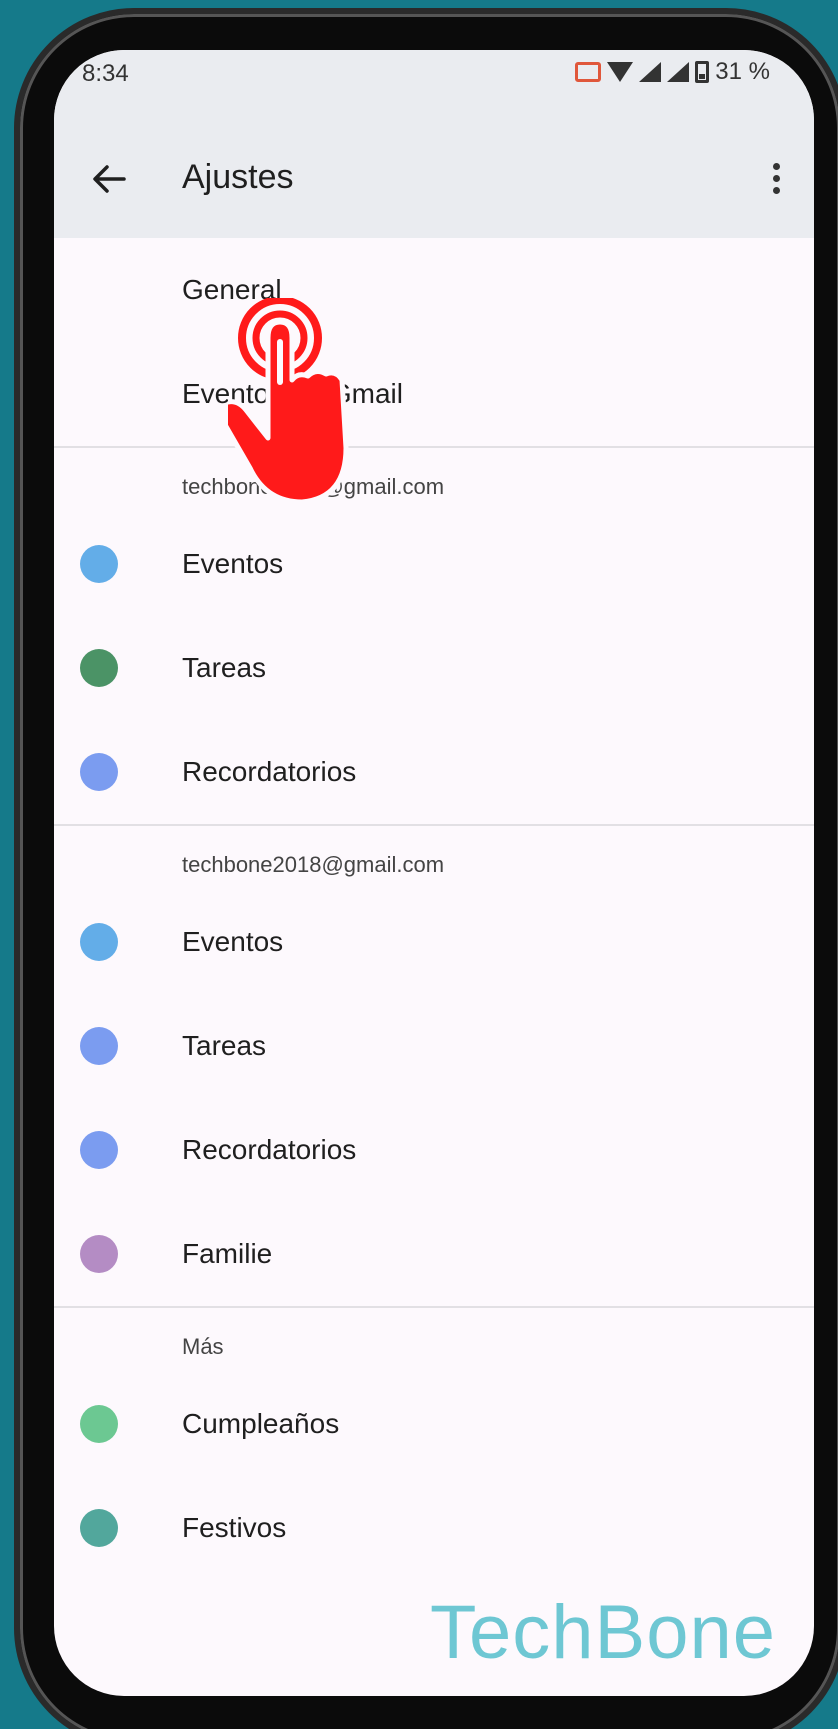 The width and height of the screenshot is (838, 1729). I want to click on status-time: 8:34, so click(105, 73).